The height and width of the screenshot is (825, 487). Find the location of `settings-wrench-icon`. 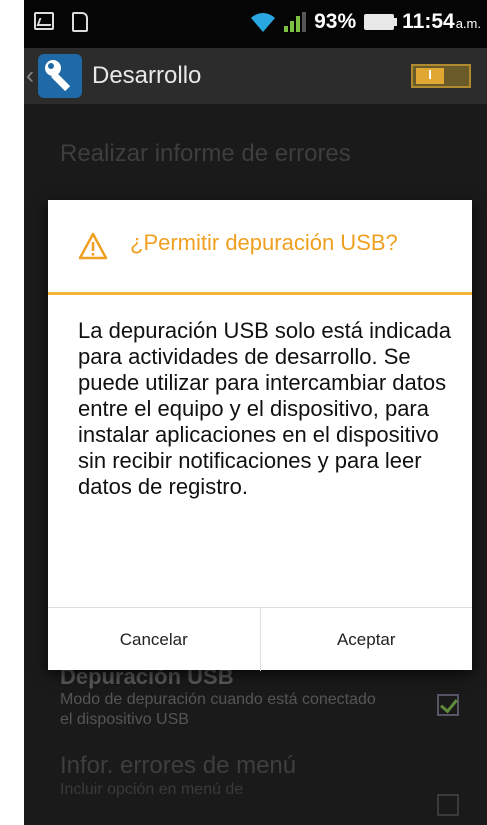

settings-wrench-icon is located at coordinates (60, 76).